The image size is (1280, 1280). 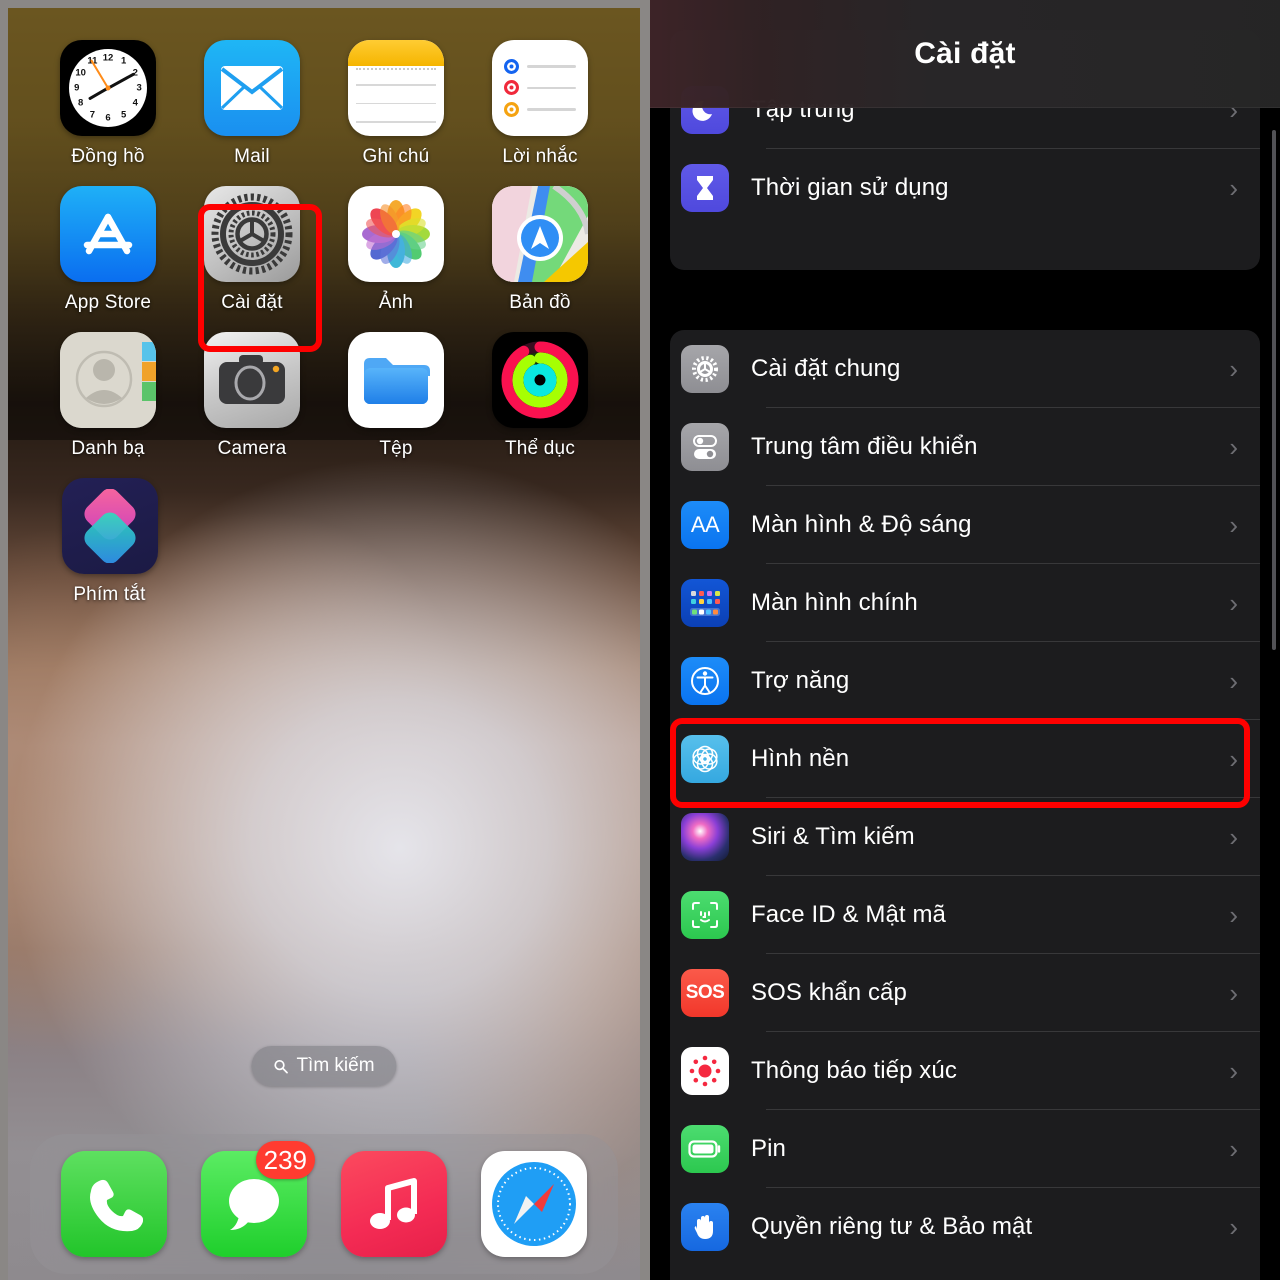 I want to click on app-label: Đồng hồ, so click(x=108, y=156).